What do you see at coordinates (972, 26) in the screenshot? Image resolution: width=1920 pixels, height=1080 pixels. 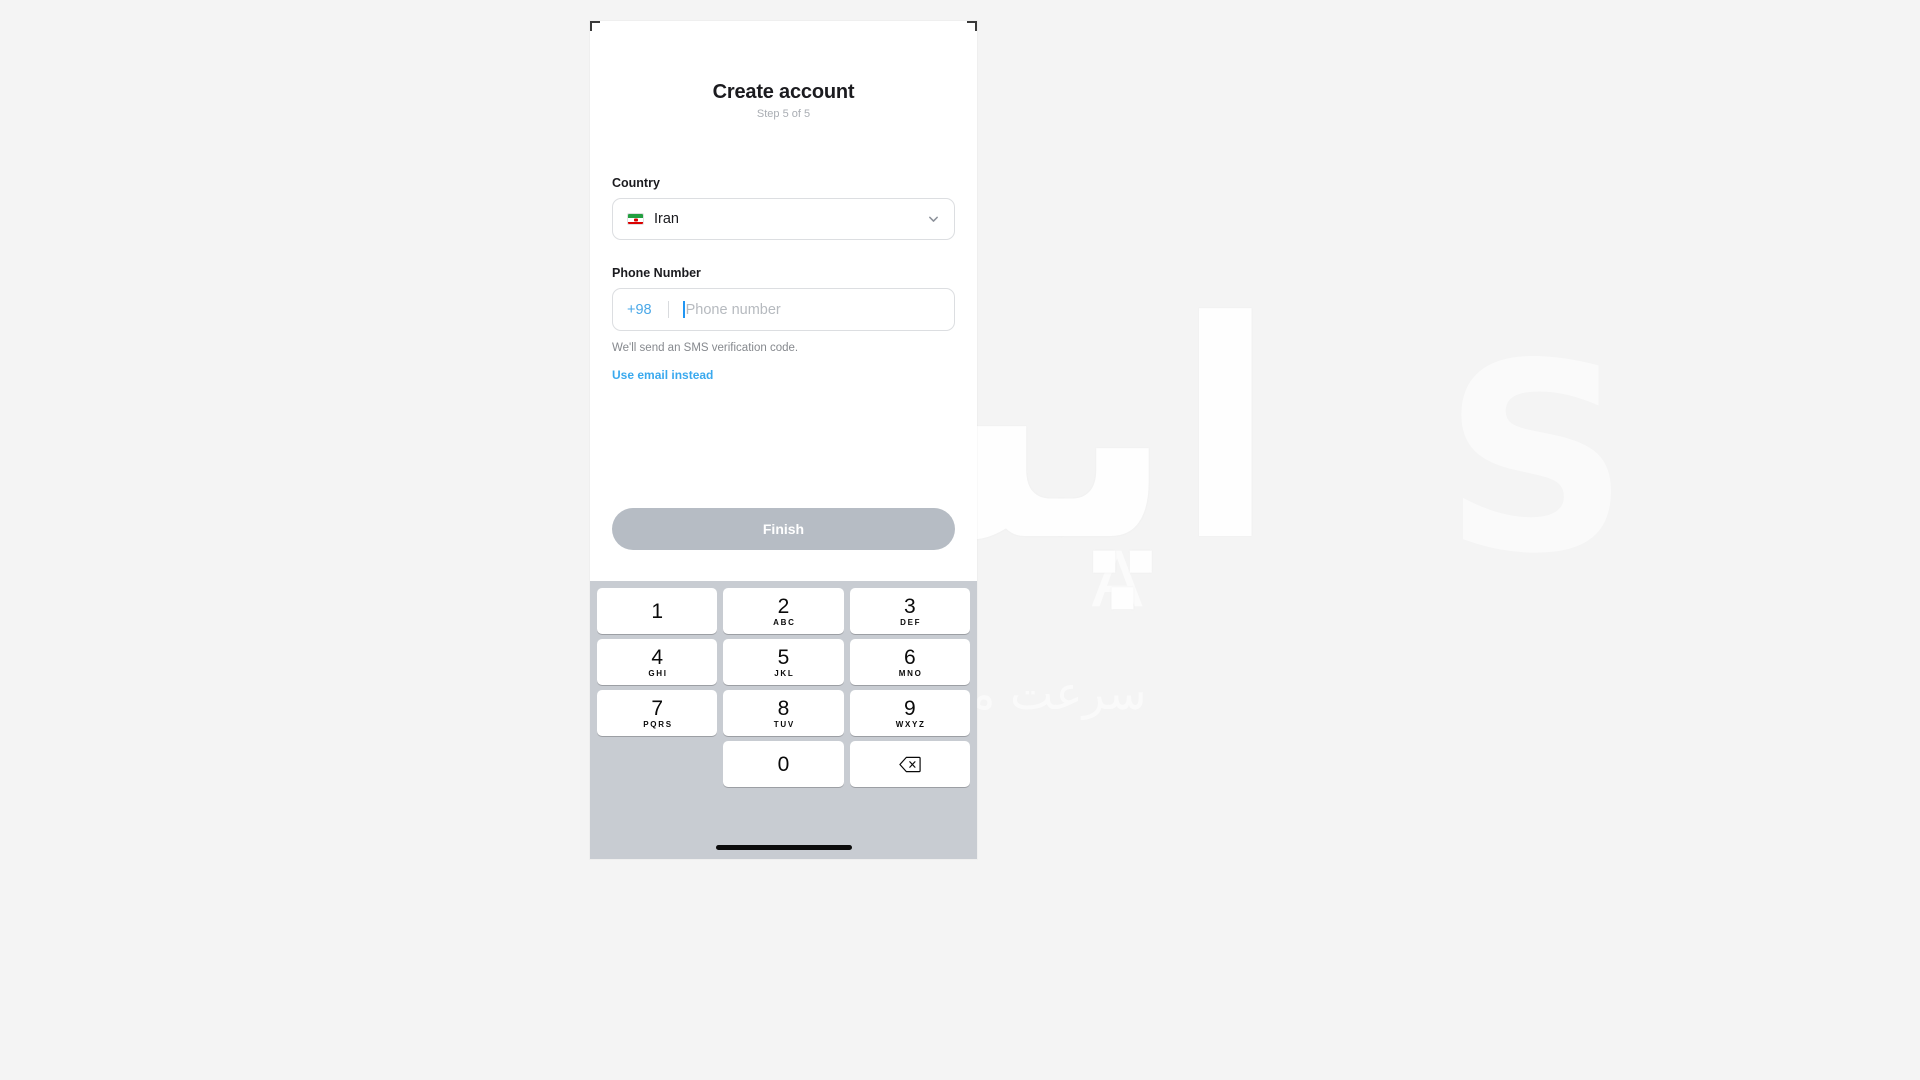 I see `frame-corner-top-right` at bounding box center [972, 26].